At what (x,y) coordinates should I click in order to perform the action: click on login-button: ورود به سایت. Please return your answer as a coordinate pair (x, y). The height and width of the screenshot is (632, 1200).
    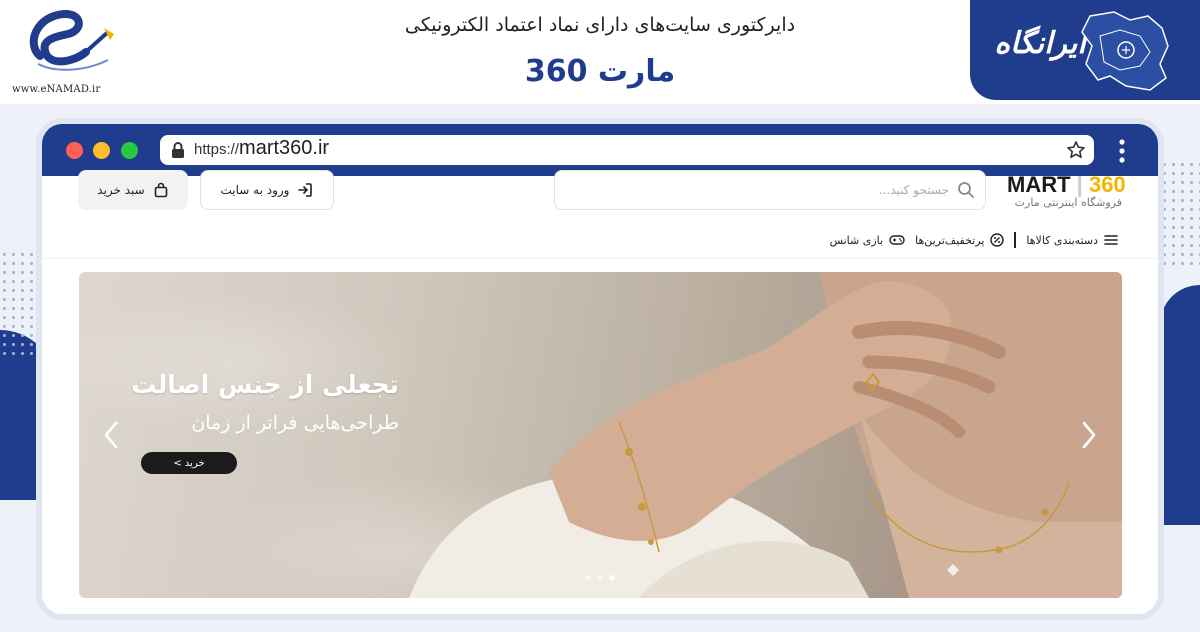
    Looking at the image, I should click on (267, 190).